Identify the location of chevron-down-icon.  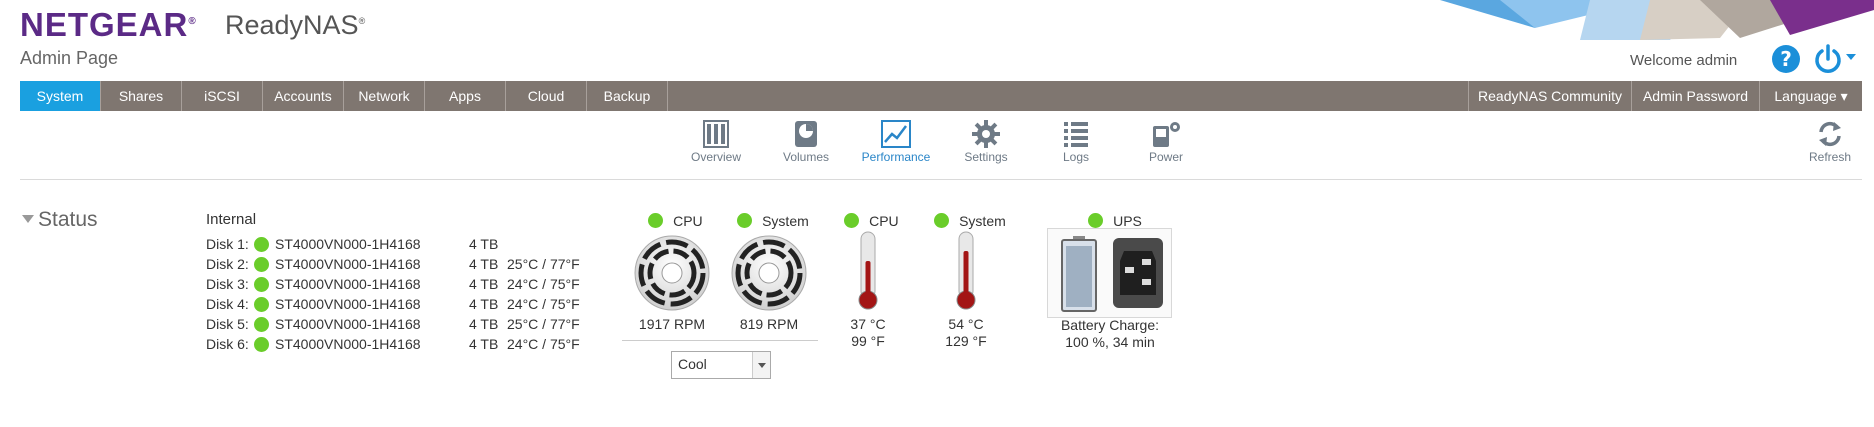
(761, 365).